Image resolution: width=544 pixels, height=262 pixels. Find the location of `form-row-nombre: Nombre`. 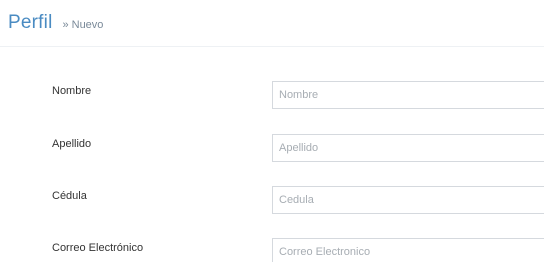

form-row-nombre: Nombre is located at coordinates (272, 96).